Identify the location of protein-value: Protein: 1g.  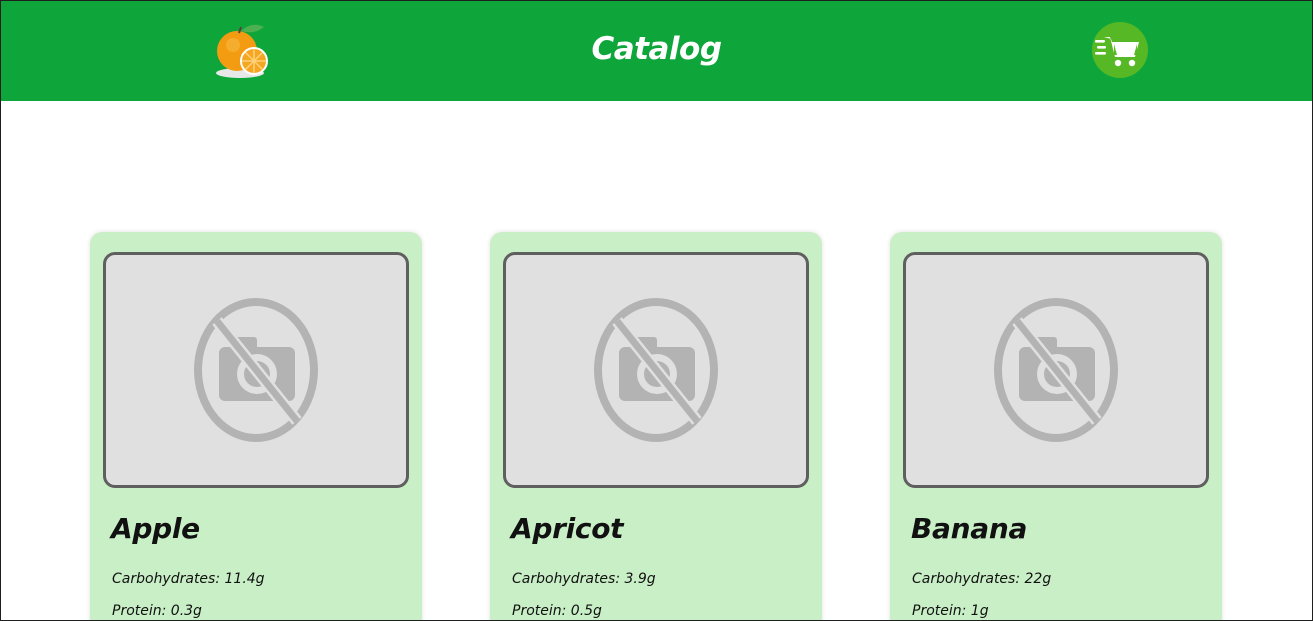
(950, 611).